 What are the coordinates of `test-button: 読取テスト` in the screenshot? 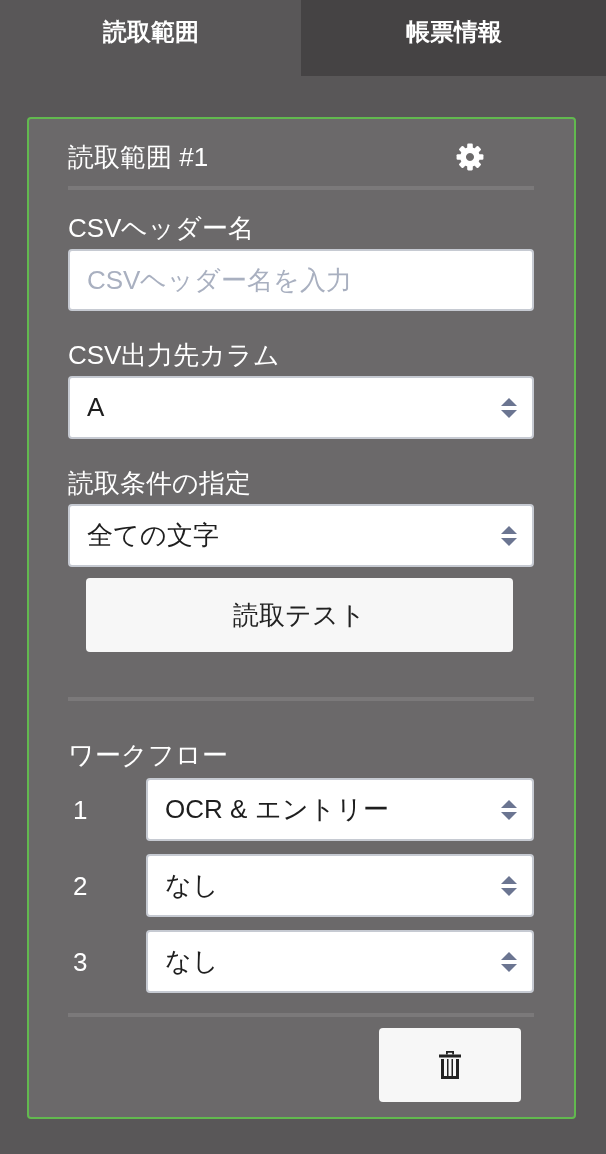 It's located at (299, 615).